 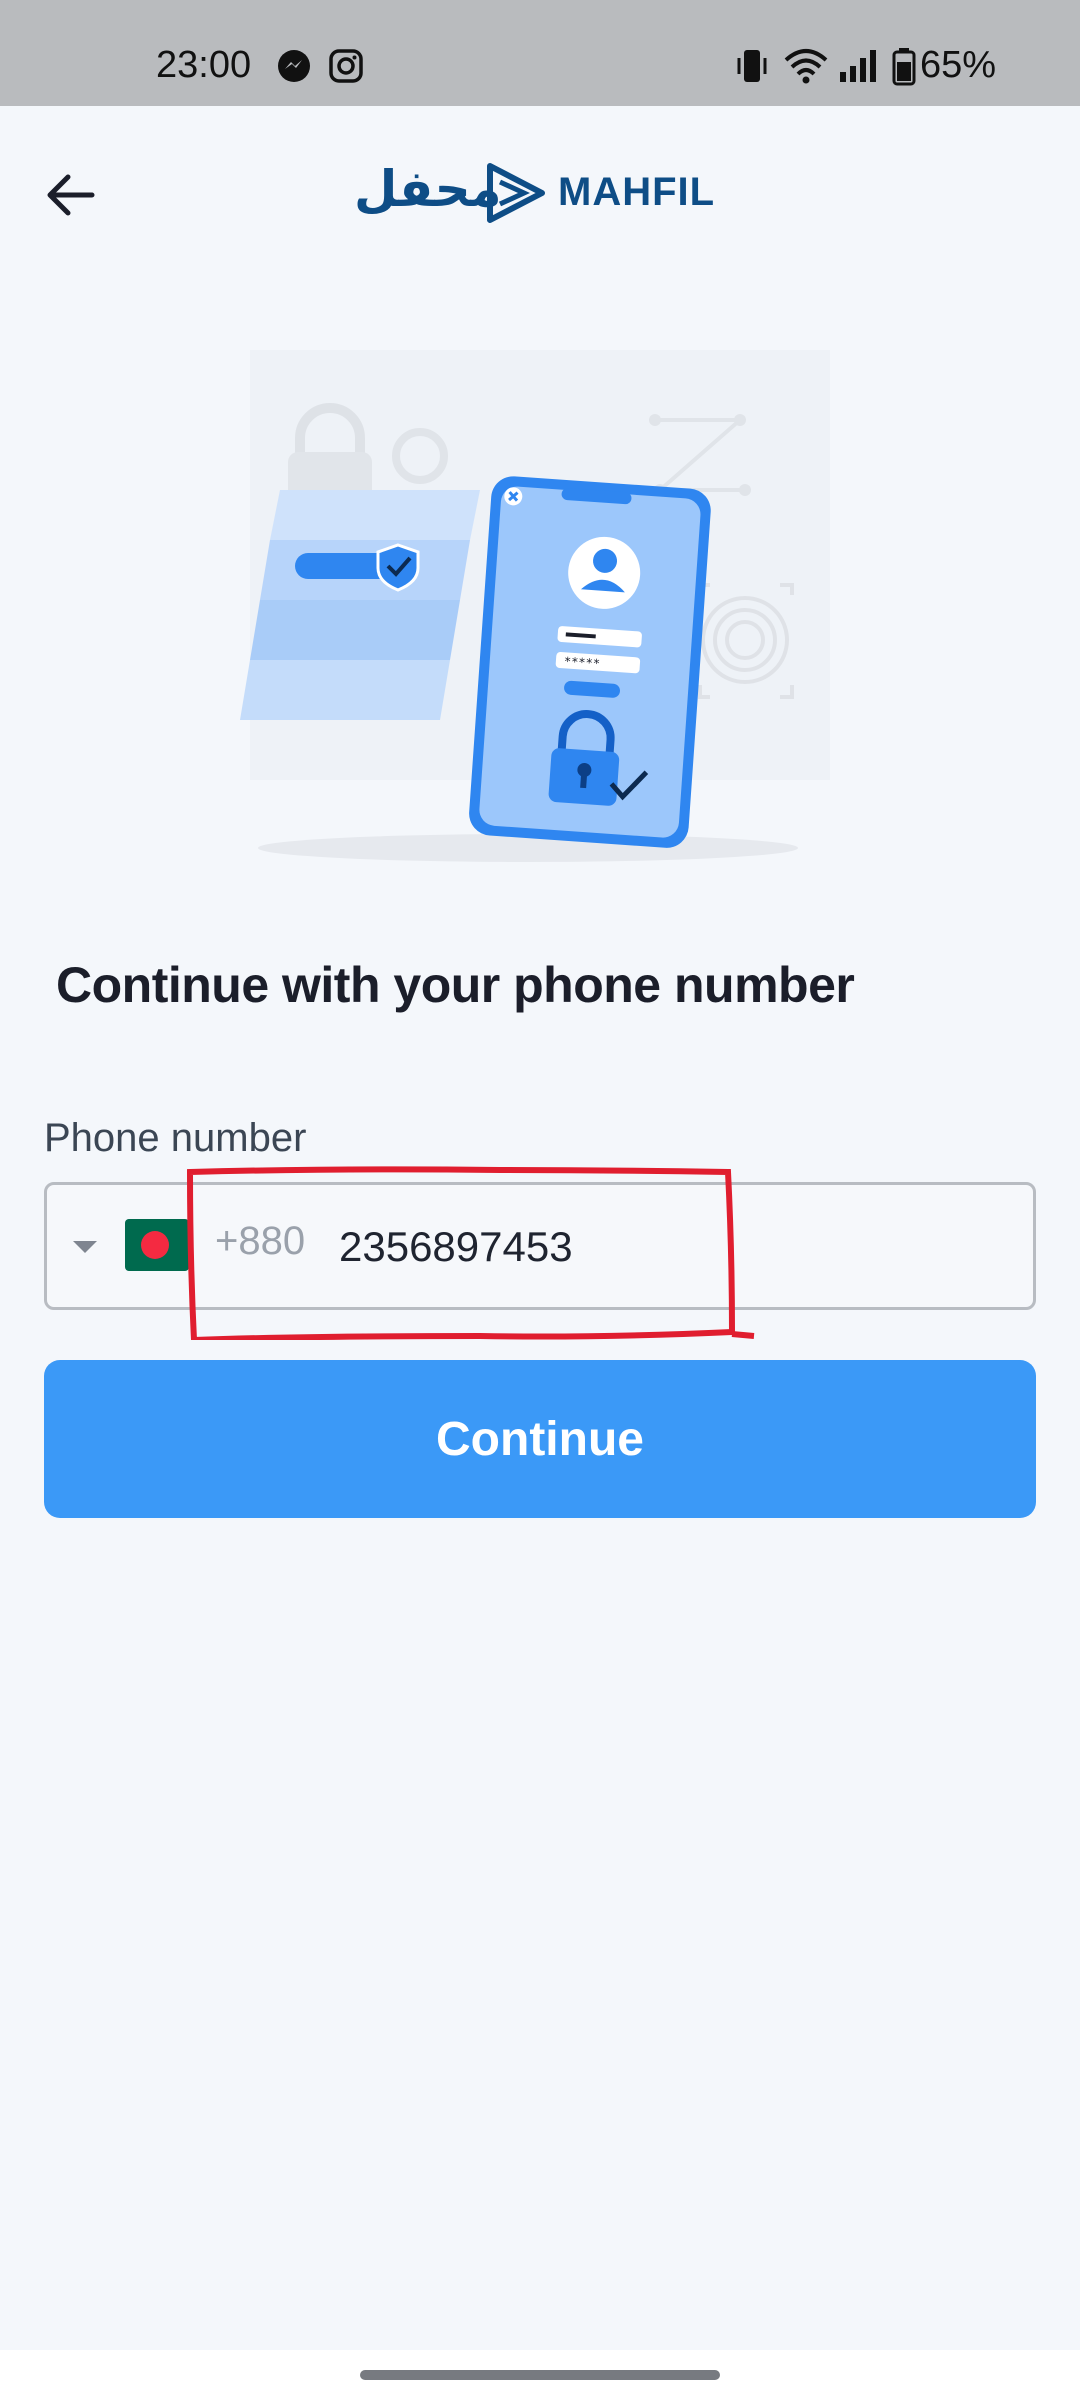 What do you see at coordinates (346, 68) in the screenshot?
I see `instagram-icon` at bounding box center [346, 68].